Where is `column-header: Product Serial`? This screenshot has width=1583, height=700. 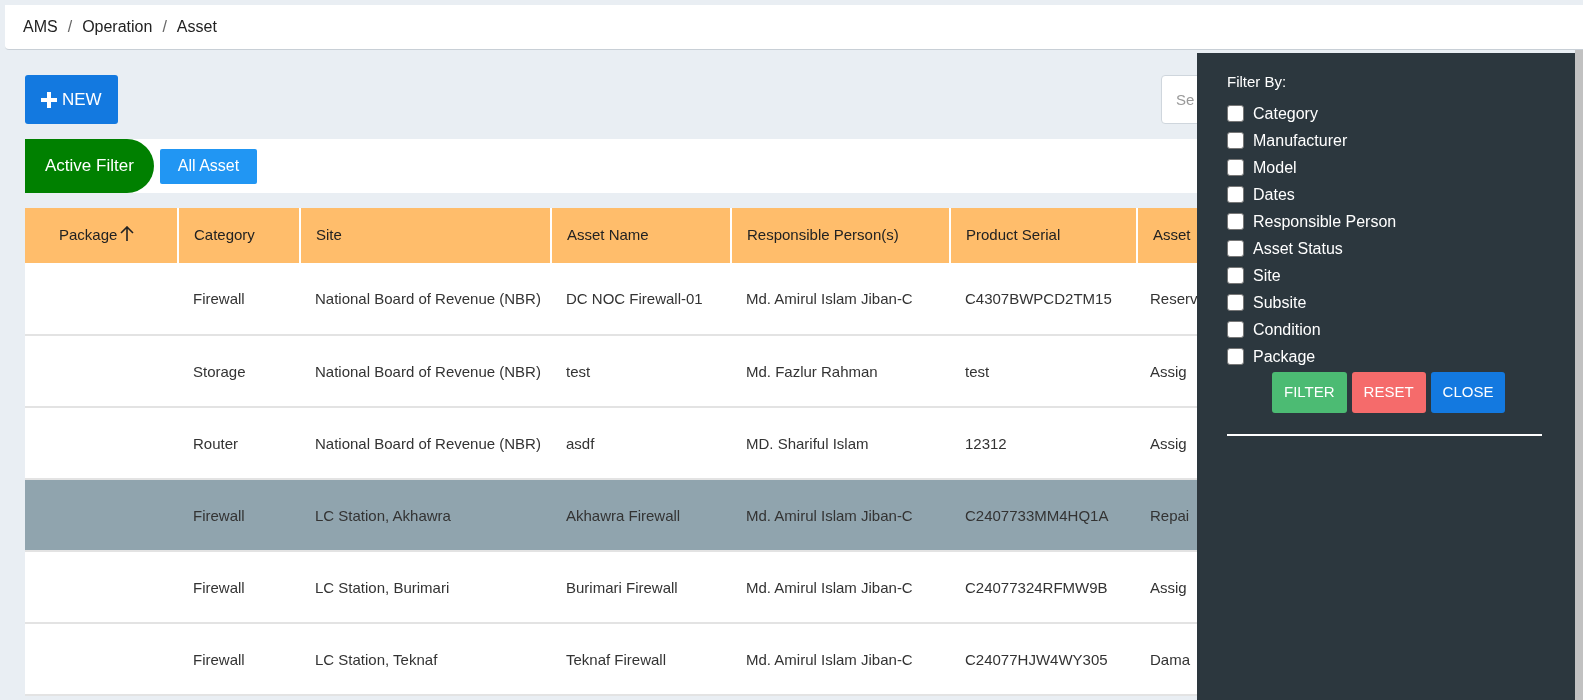
column-header: Product Serial is located at coordinates (1043, 235).